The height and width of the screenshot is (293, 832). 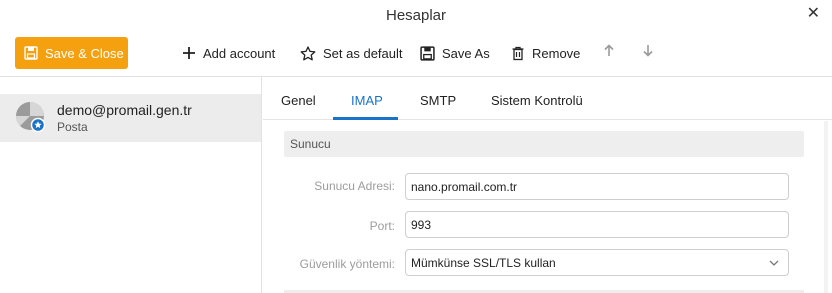 I want to click on account-email: demo@promail.gen.tr, so click(x=124, y=110).